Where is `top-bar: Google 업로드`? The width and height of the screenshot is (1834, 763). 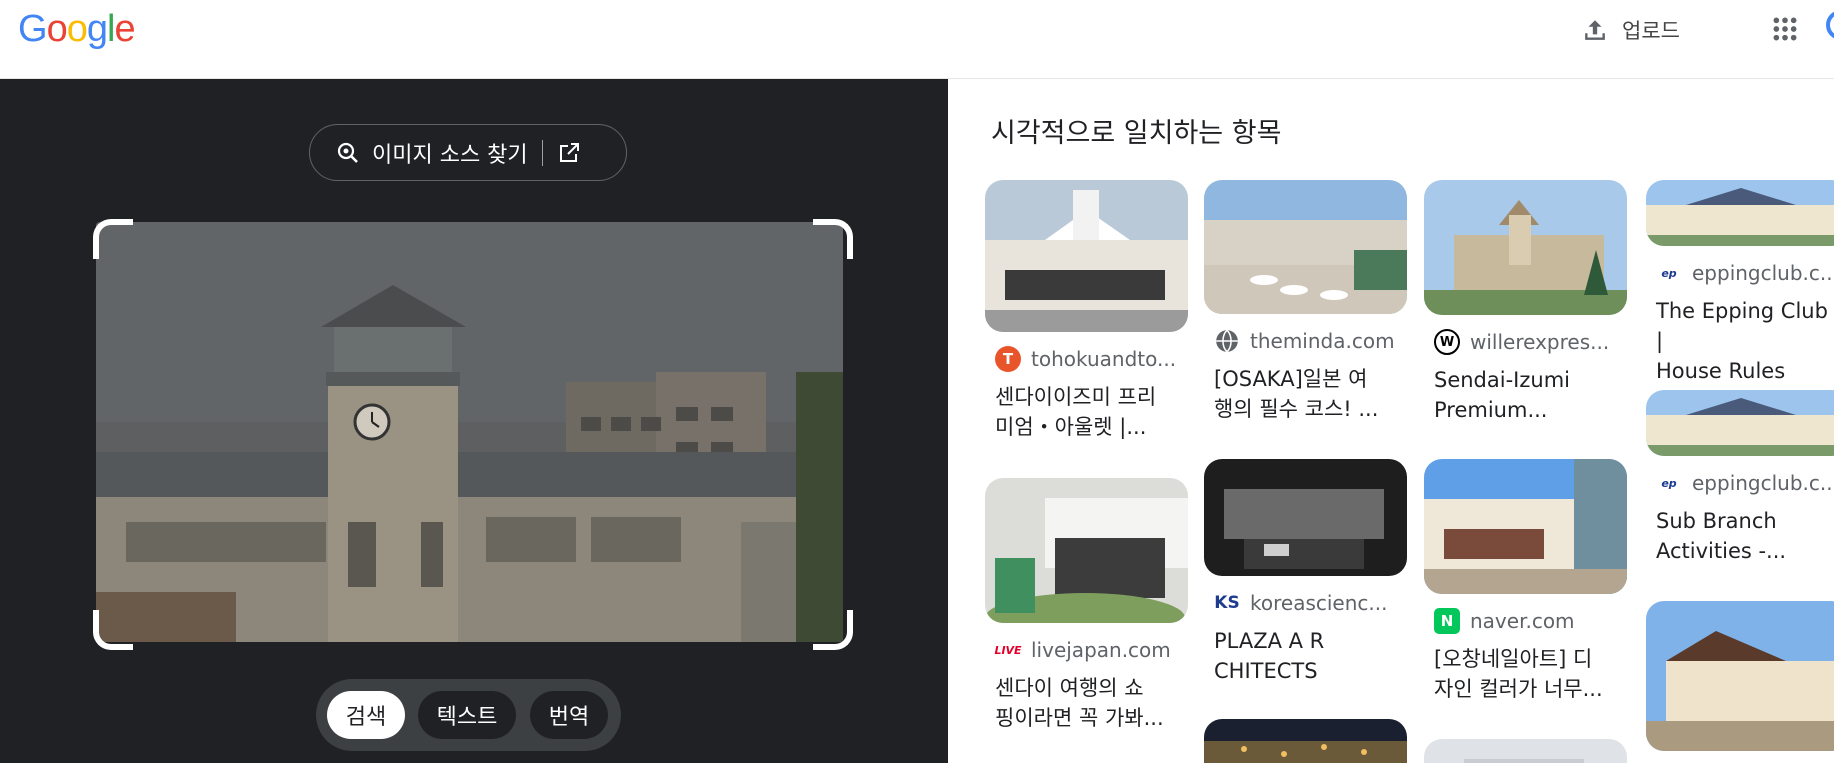 top-bar: Google 업로드 is located at coordinates (917, 39).